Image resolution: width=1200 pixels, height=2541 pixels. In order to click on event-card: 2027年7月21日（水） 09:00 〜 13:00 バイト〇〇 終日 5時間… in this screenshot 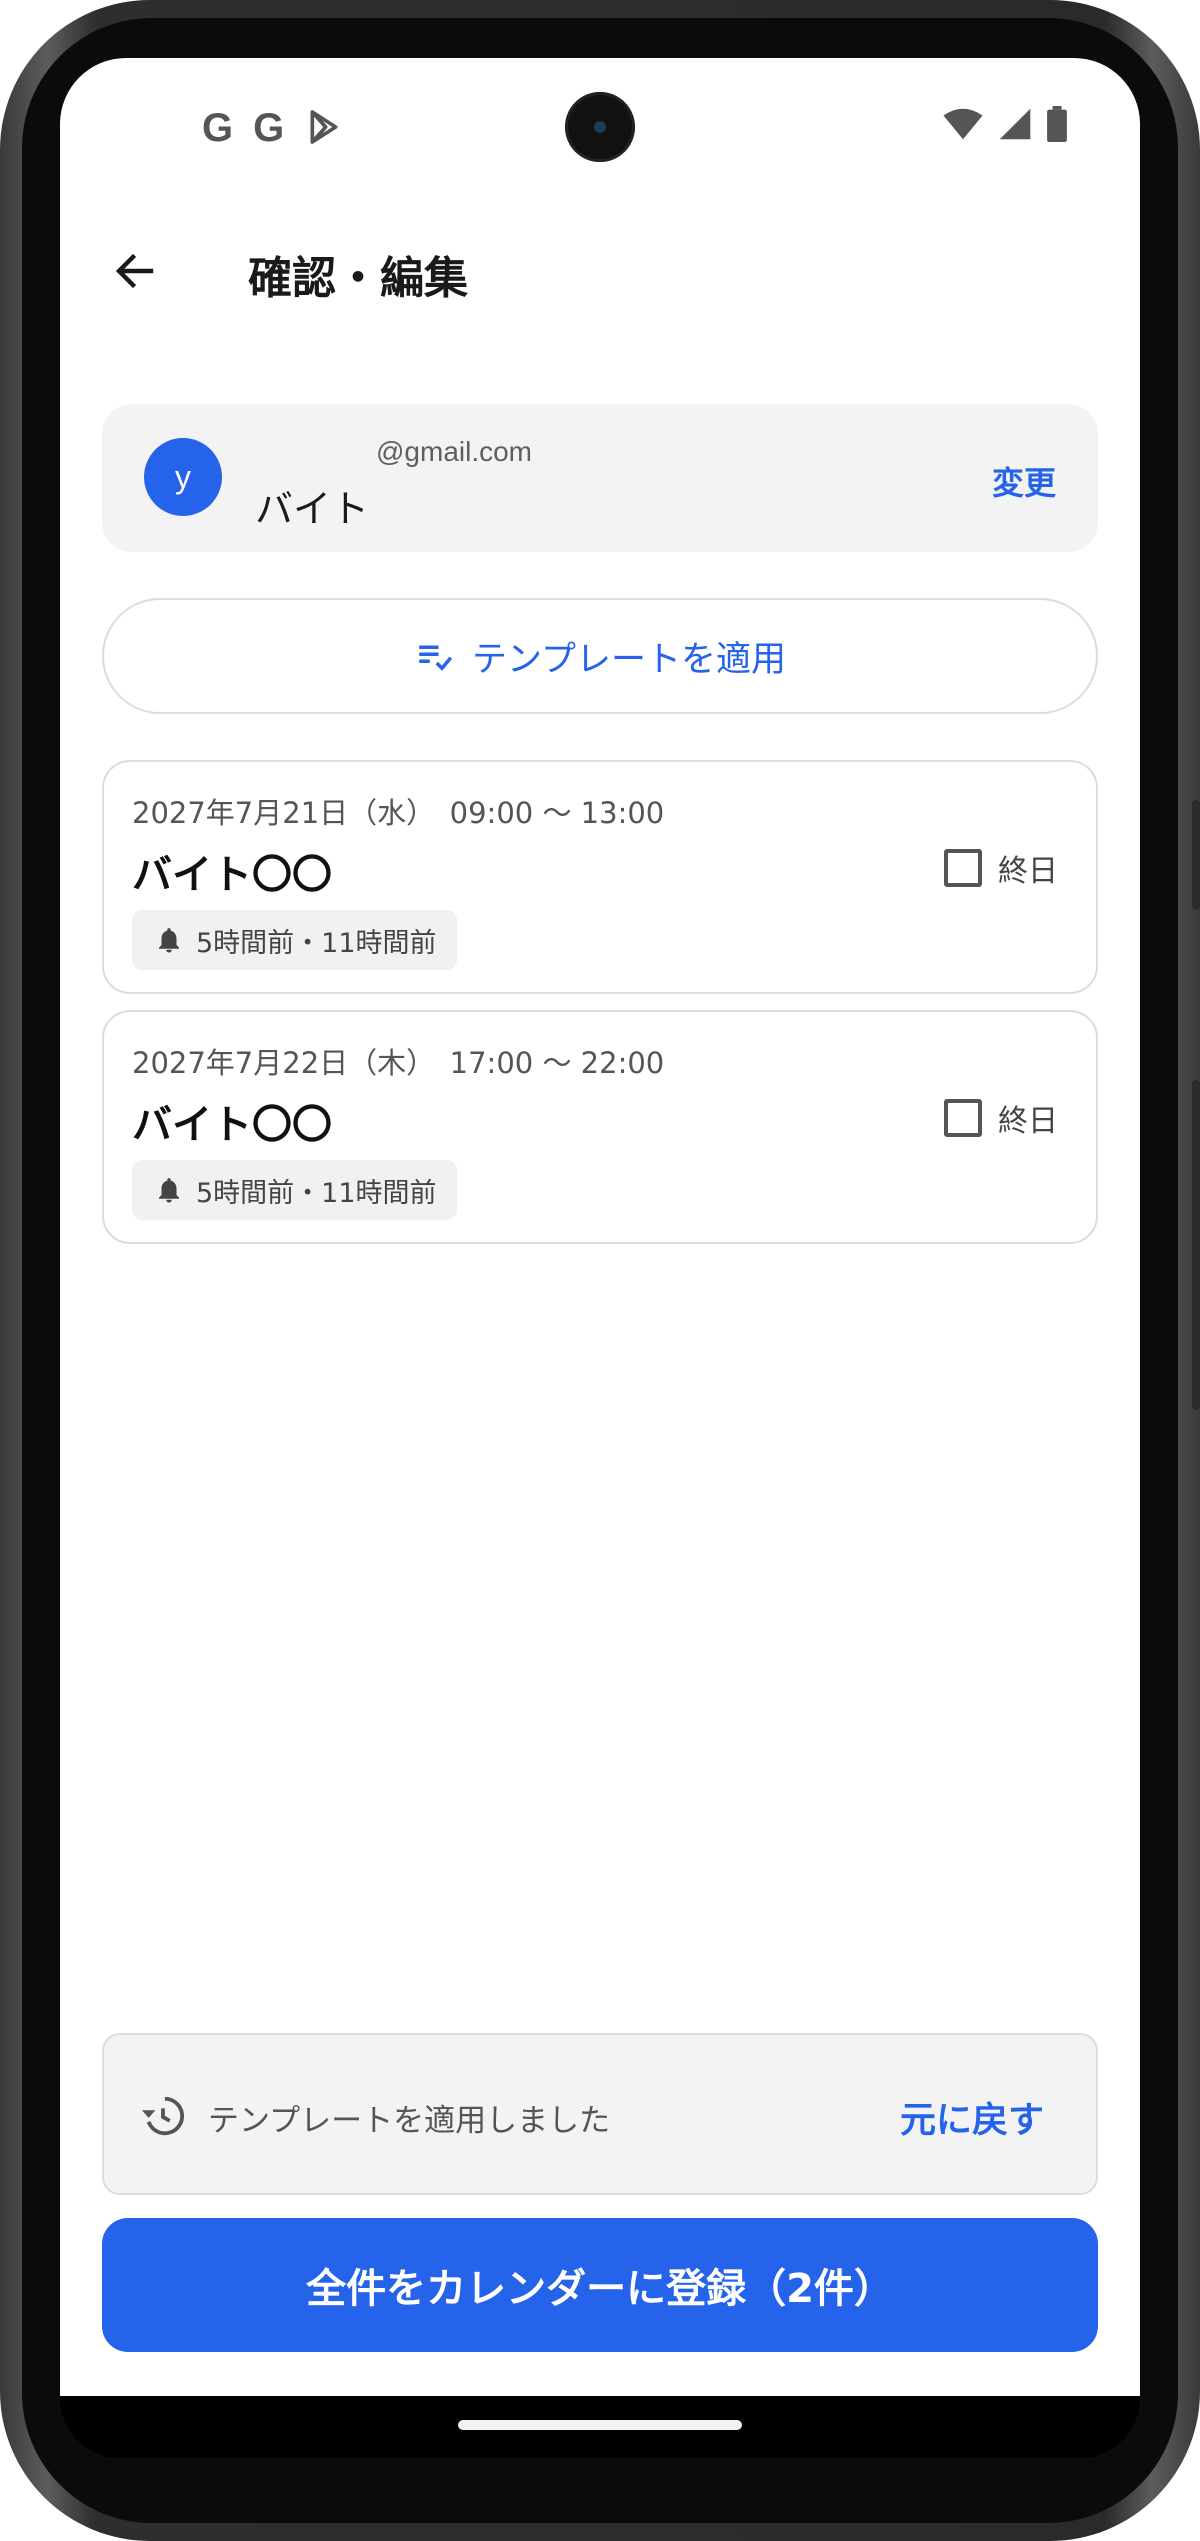, I will do `click(600, 877)`.